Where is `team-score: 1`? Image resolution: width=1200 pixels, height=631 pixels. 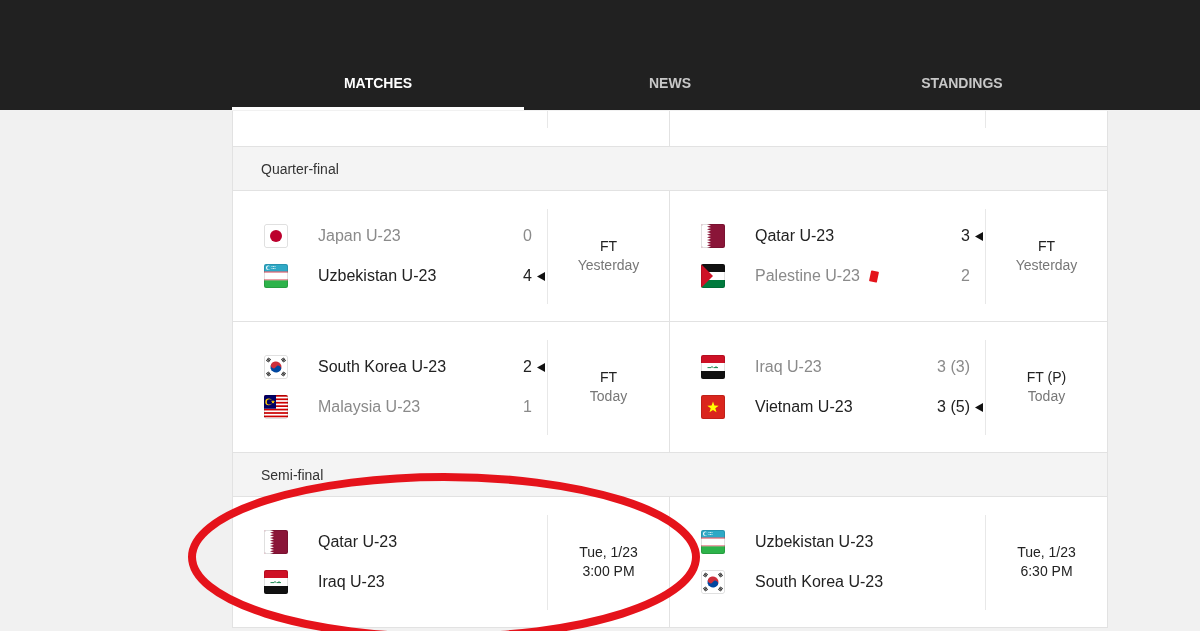
team-score: 1 is located at coordinates (527, 407).